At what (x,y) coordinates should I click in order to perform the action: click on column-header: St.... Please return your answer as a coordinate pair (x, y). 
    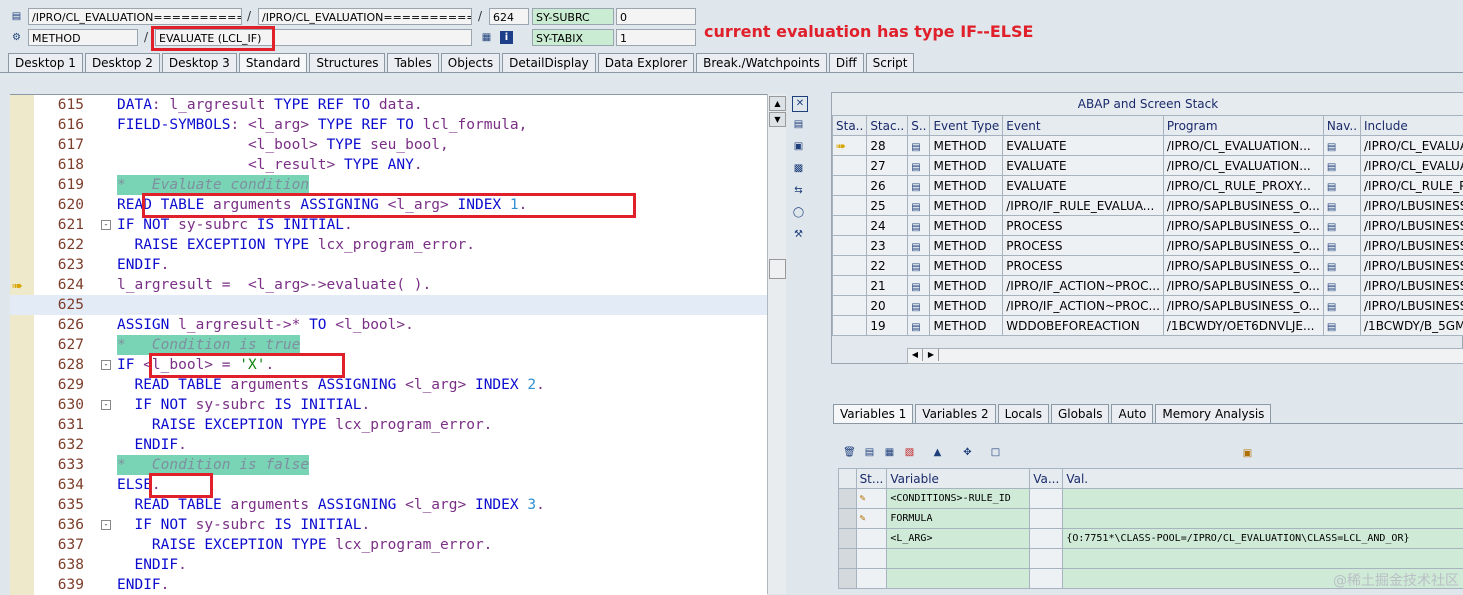
    Looking at the image, I should click on (871, 479).